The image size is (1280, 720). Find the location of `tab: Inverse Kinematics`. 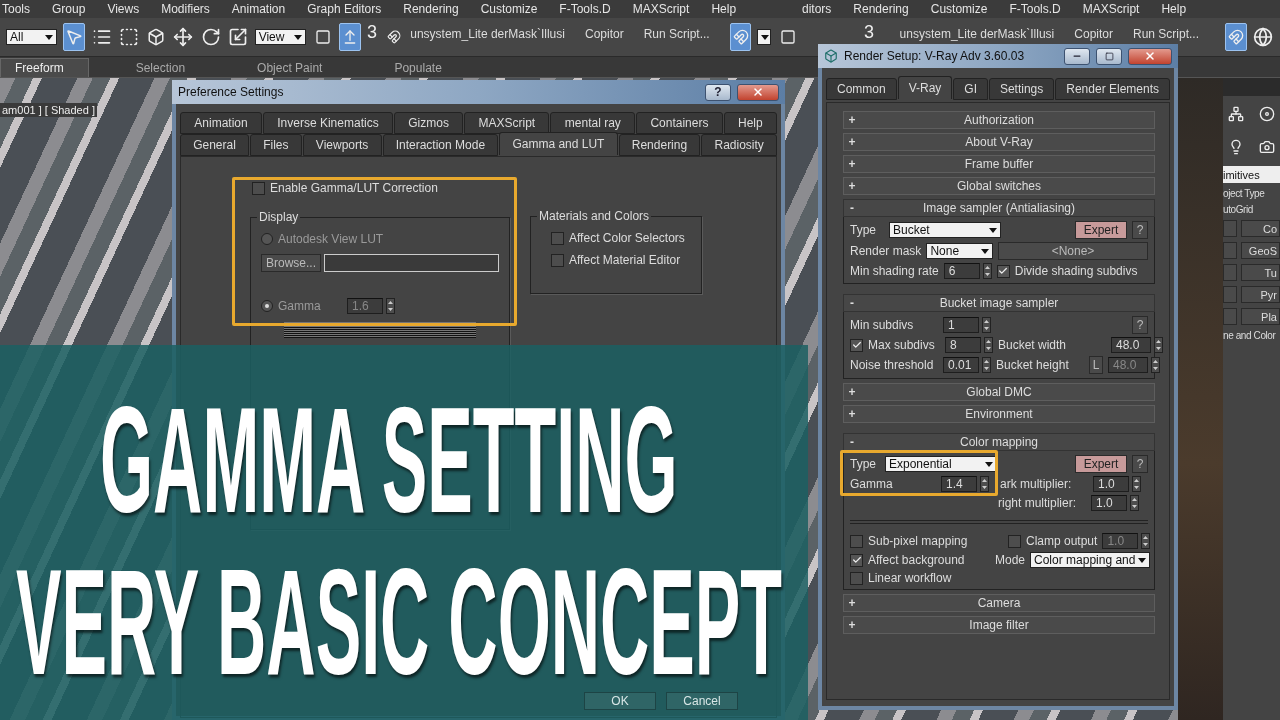

tab: Inverse Kinematics is located at coordinates (327, 123).